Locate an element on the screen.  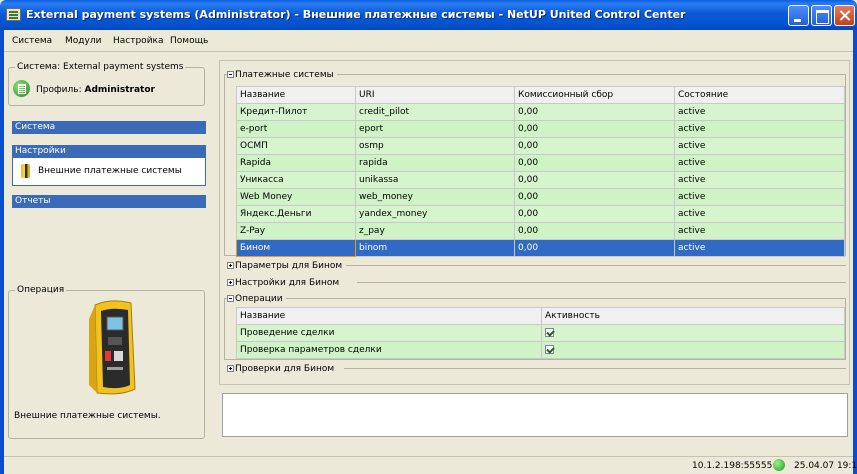
sidebar-section-settings: Настройки is located at coordinates (109, 151).